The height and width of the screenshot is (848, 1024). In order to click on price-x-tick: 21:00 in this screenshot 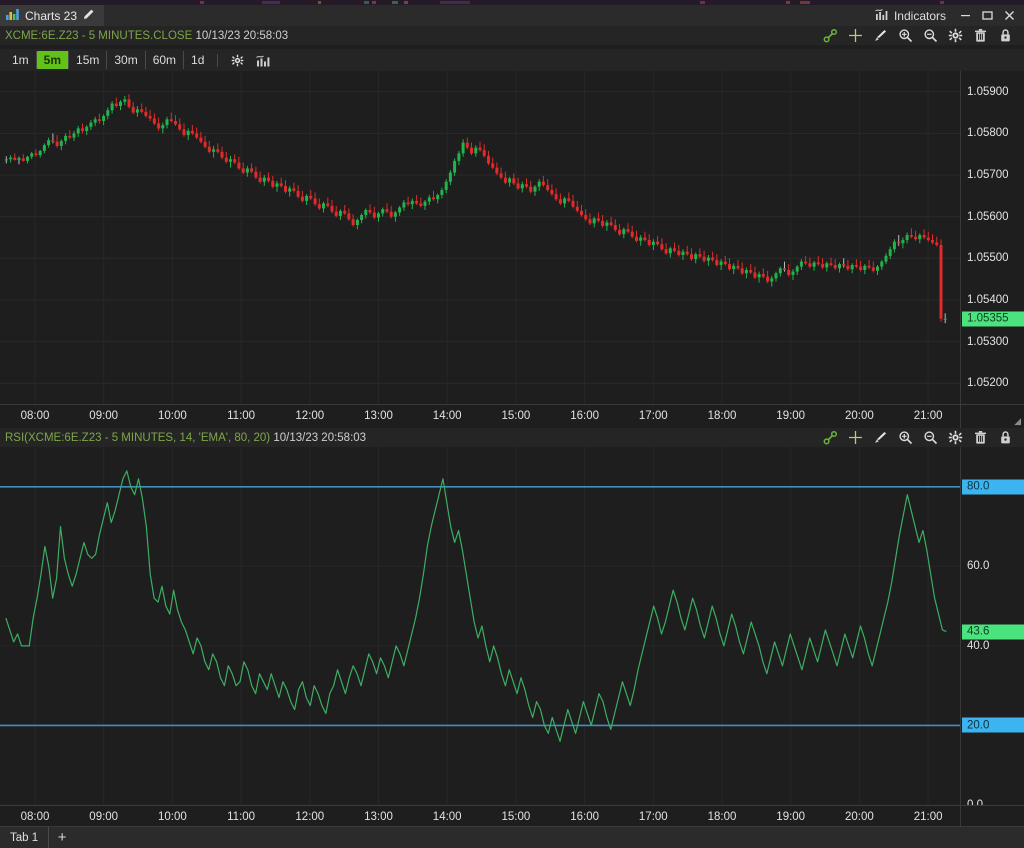, I will do `click(928, 416)`.